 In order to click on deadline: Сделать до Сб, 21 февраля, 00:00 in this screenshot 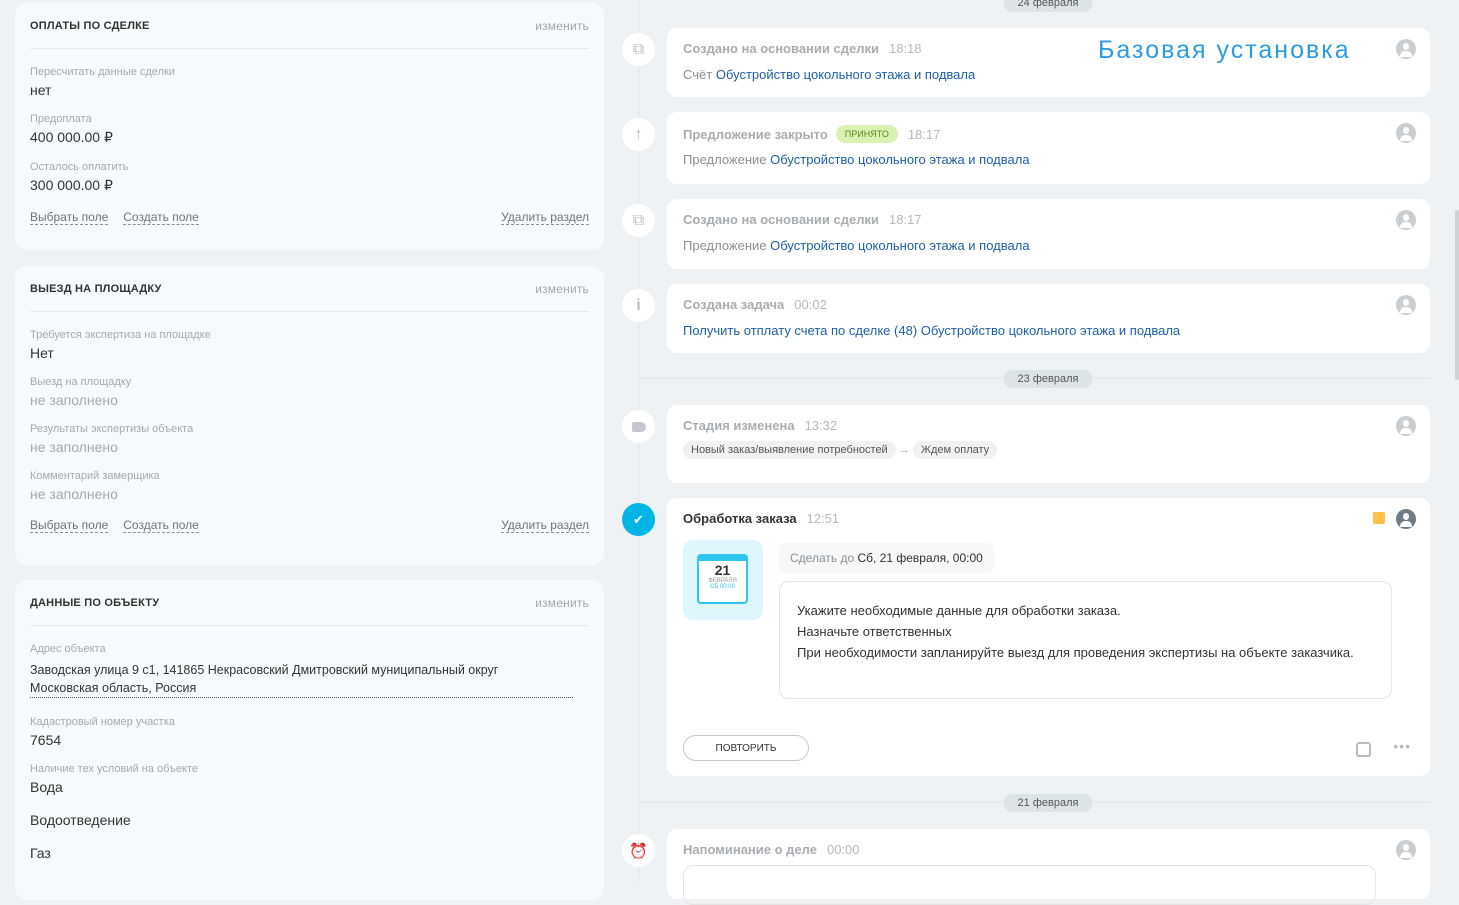, I will do `click(886, 558)`.